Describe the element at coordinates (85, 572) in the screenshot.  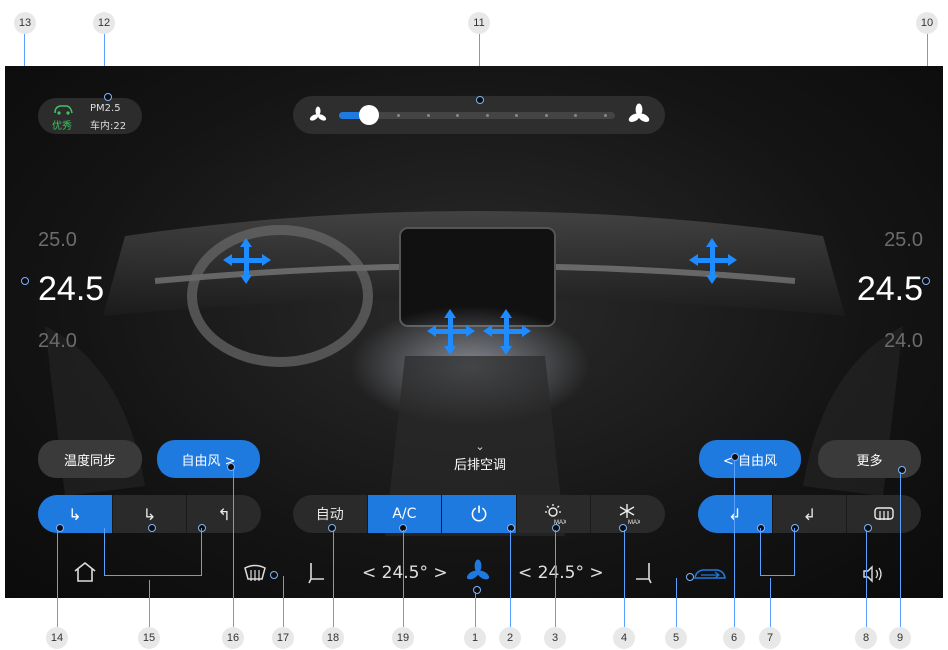
I see `home-icon` at that location.